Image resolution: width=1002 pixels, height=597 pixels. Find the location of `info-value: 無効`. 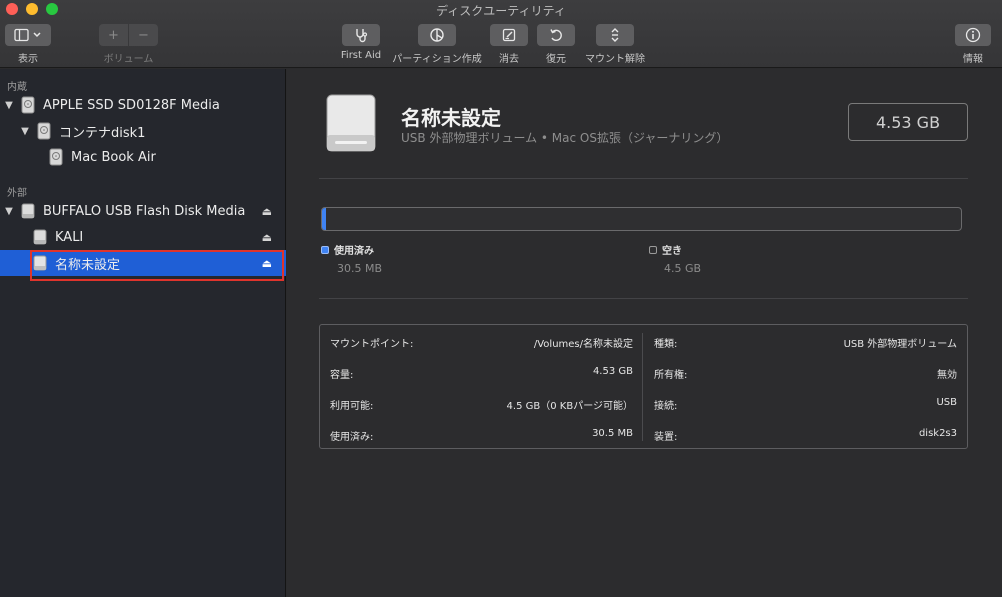

info-value: 無効 is located at coordinates (947, 375).